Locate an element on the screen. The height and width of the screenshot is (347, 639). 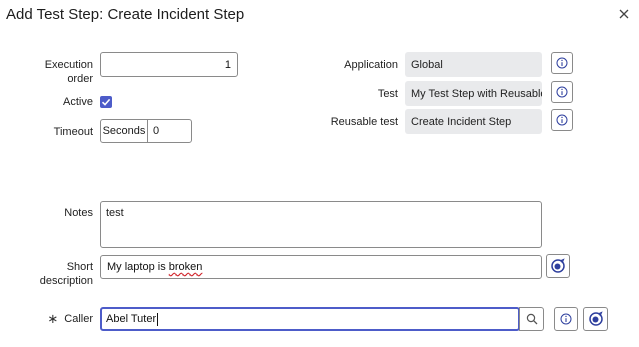
test-info-button is located at coordinates (562, 92).